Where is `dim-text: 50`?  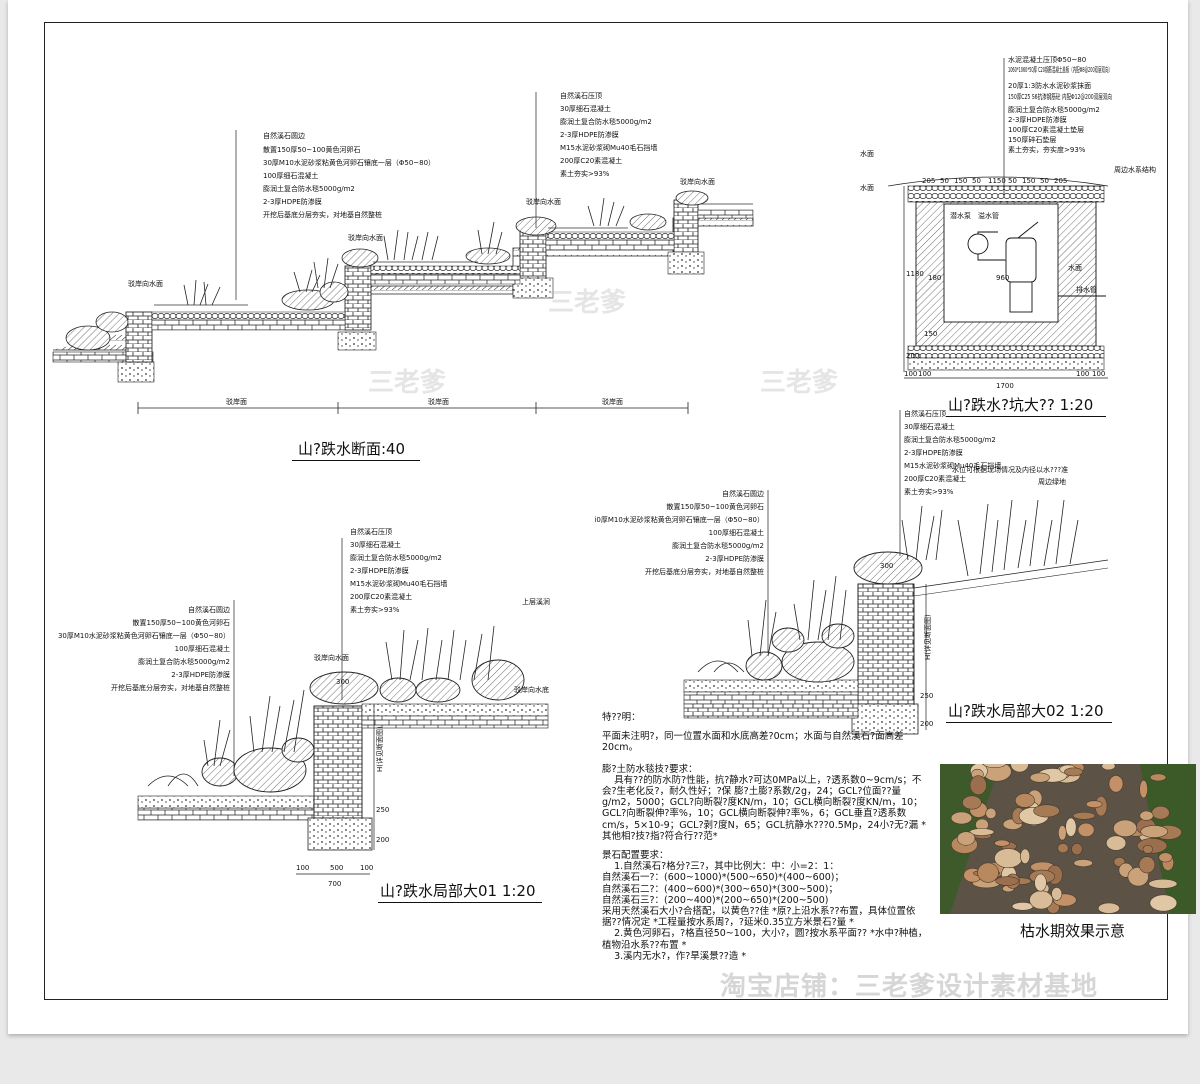
dim-text: 50 is located at coordinates (944, 181).